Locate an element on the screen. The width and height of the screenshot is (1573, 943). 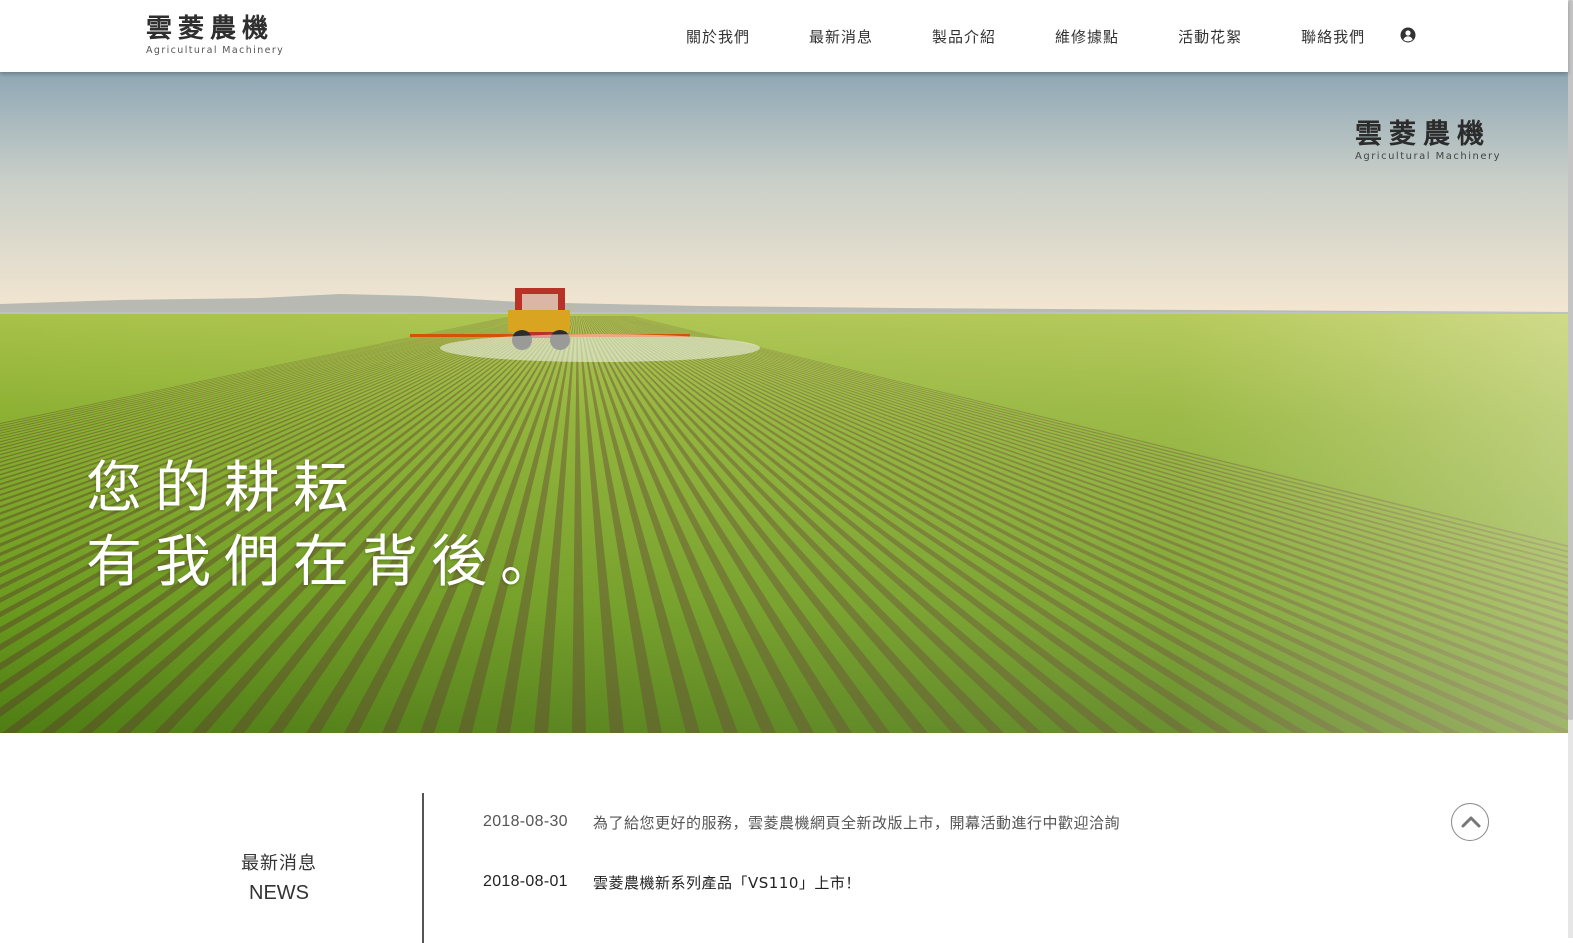
nav-contact: 聯絡我們 is located at coordinates (1333, 36).